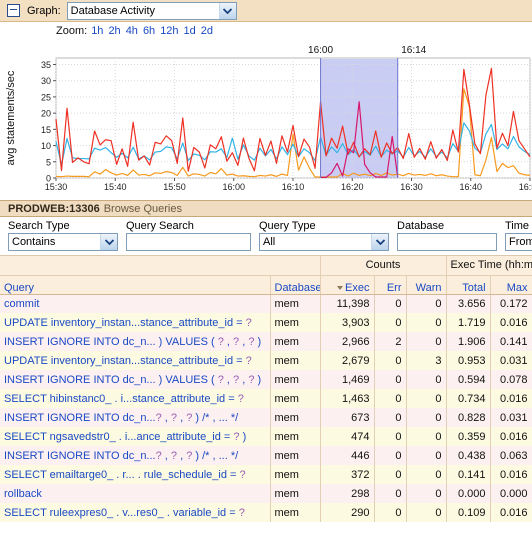  Describe the element at coordinates (135, 285) in the screenshot. I see `column-header-query: Query` at that location.